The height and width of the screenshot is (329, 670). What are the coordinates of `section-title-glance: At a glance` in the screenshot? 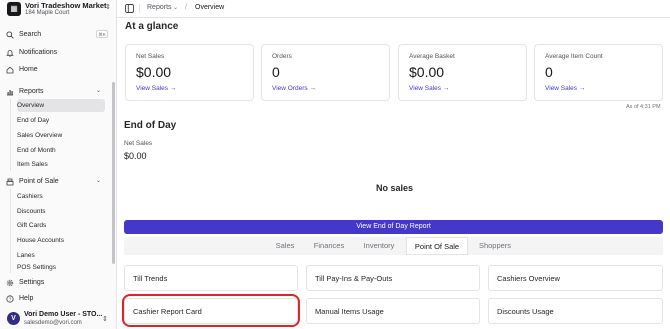 It's located at (152, 26).